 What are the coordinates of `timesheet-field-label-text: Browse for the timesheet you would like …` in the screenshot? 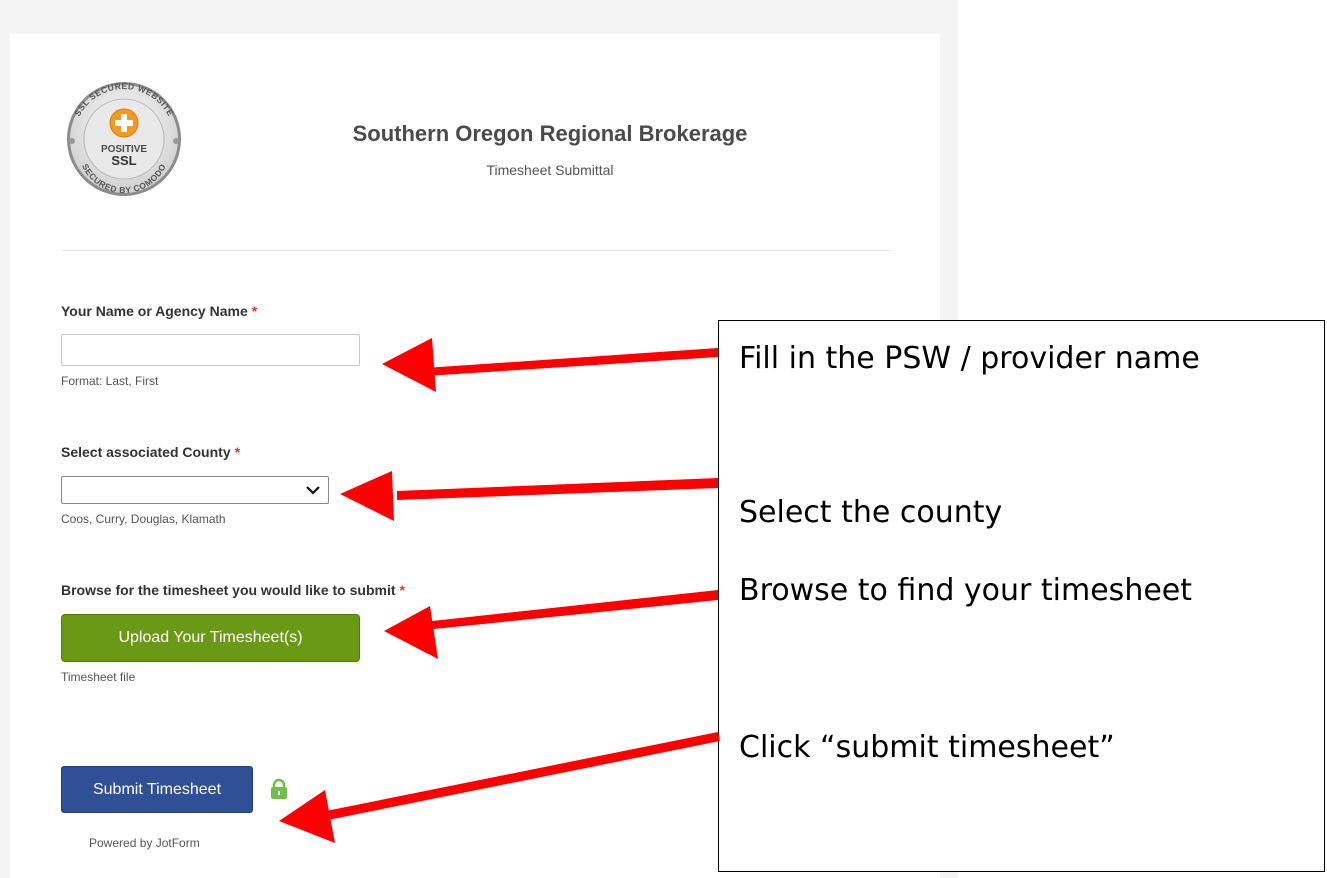 It's located at (228, 590).